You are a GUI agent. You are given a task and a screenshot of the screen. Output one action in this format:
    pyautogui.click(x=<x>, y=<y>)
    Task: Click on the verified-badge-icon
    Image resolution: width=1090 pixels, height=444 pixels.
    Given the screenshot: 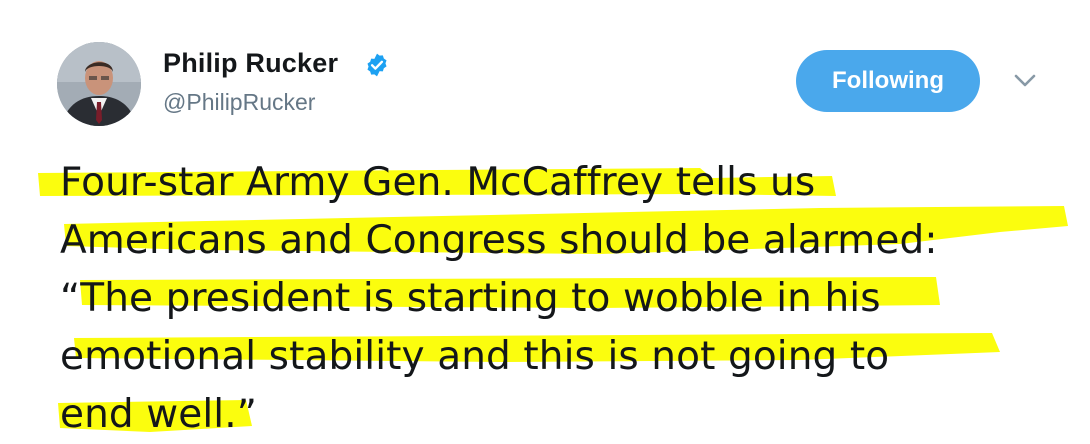 What is the action you would take?
    pyautogui.click(x=377, y=65)
    